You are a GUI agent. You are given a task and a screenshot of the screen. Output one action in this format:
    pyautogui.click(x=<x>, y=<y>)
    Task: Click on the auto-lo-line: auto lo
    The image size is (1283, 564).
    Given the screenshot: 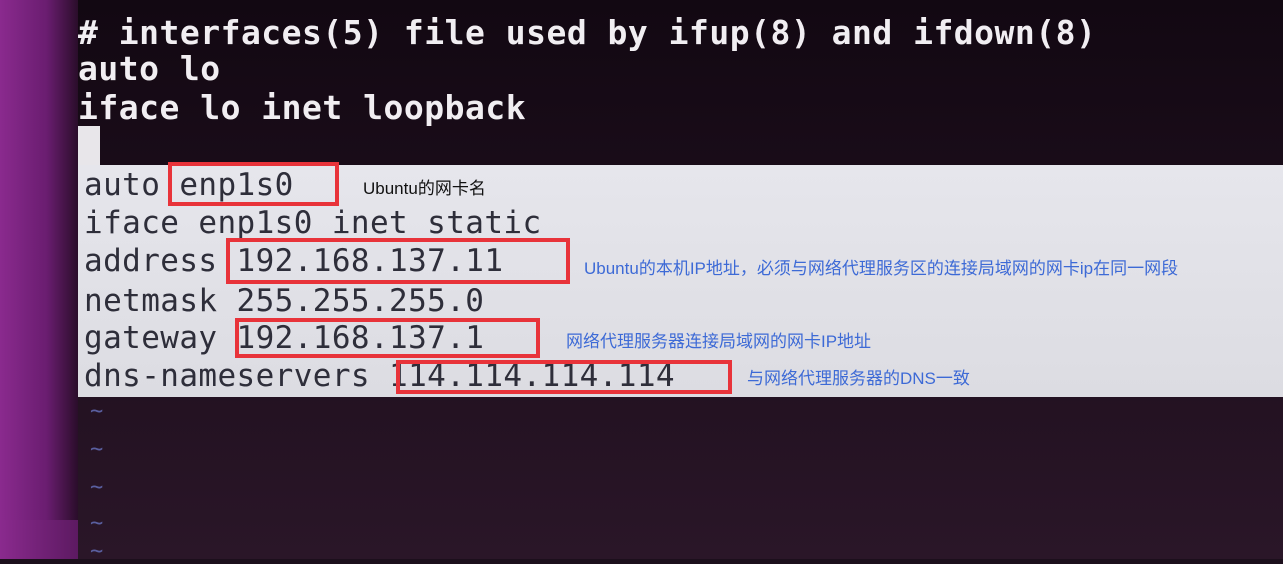 What is the action you would take?
    pyautogui.click(x=149, y=68)
    